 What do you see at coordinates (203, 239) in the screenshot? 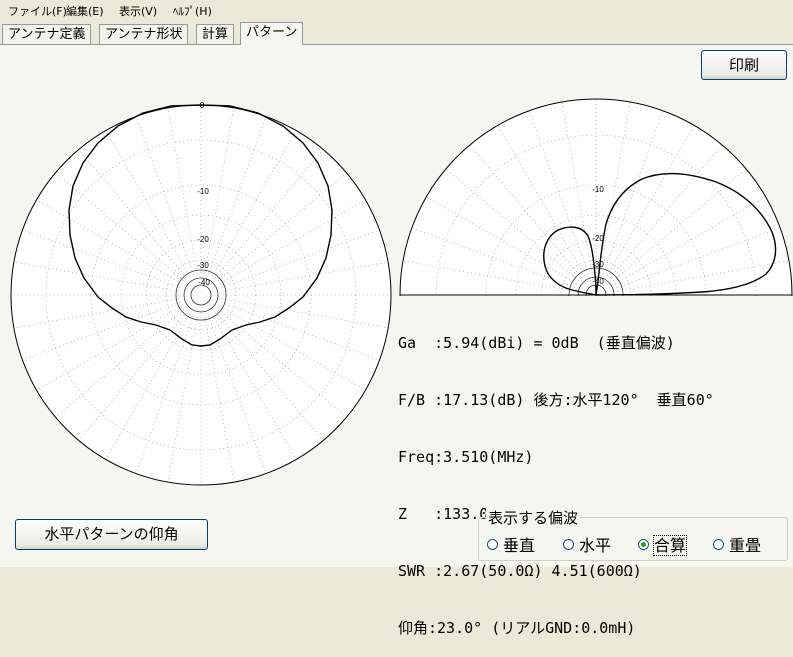
I see `h-ring-label-20: -20` at bounding box center [203, 239].